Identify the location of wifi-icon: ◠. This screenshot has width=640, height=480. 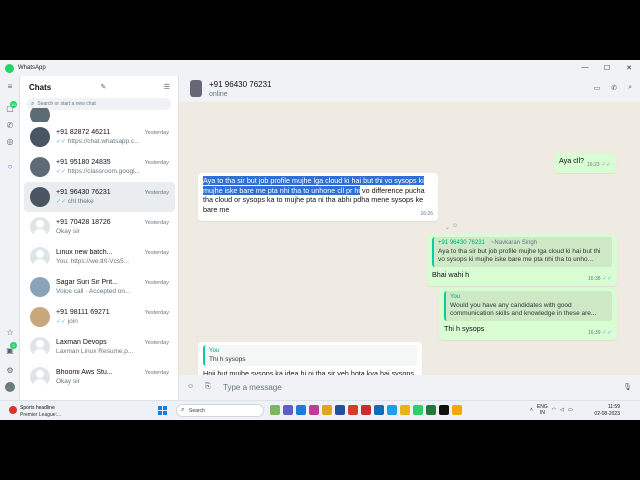
(554, 410).